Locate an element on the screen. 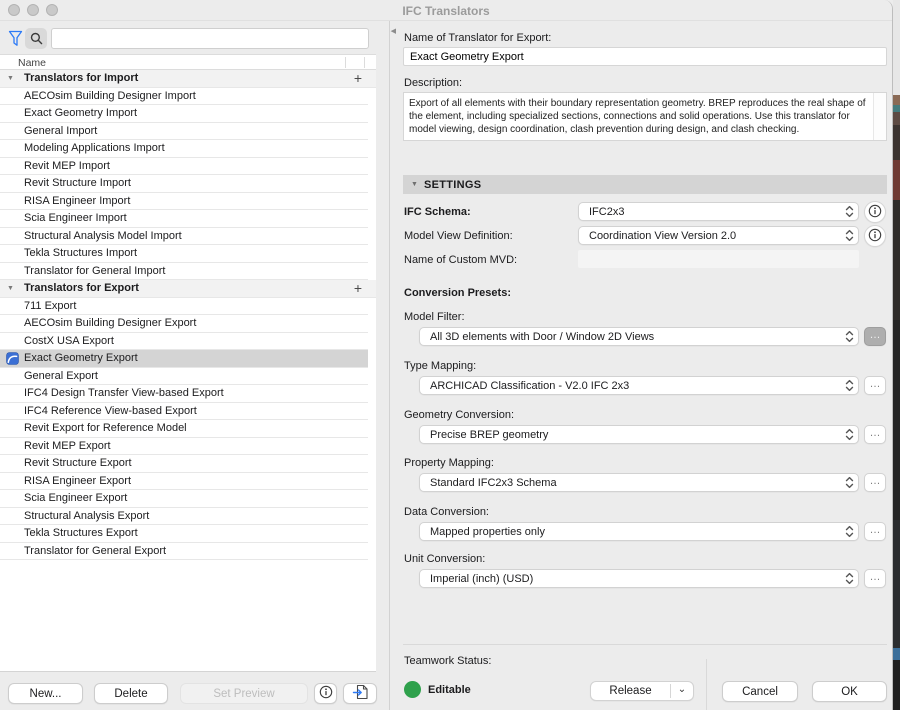 Image resolution: width=900 pixels, height=710 pixels. list-item: General Export is located at coordinates (184, 376).